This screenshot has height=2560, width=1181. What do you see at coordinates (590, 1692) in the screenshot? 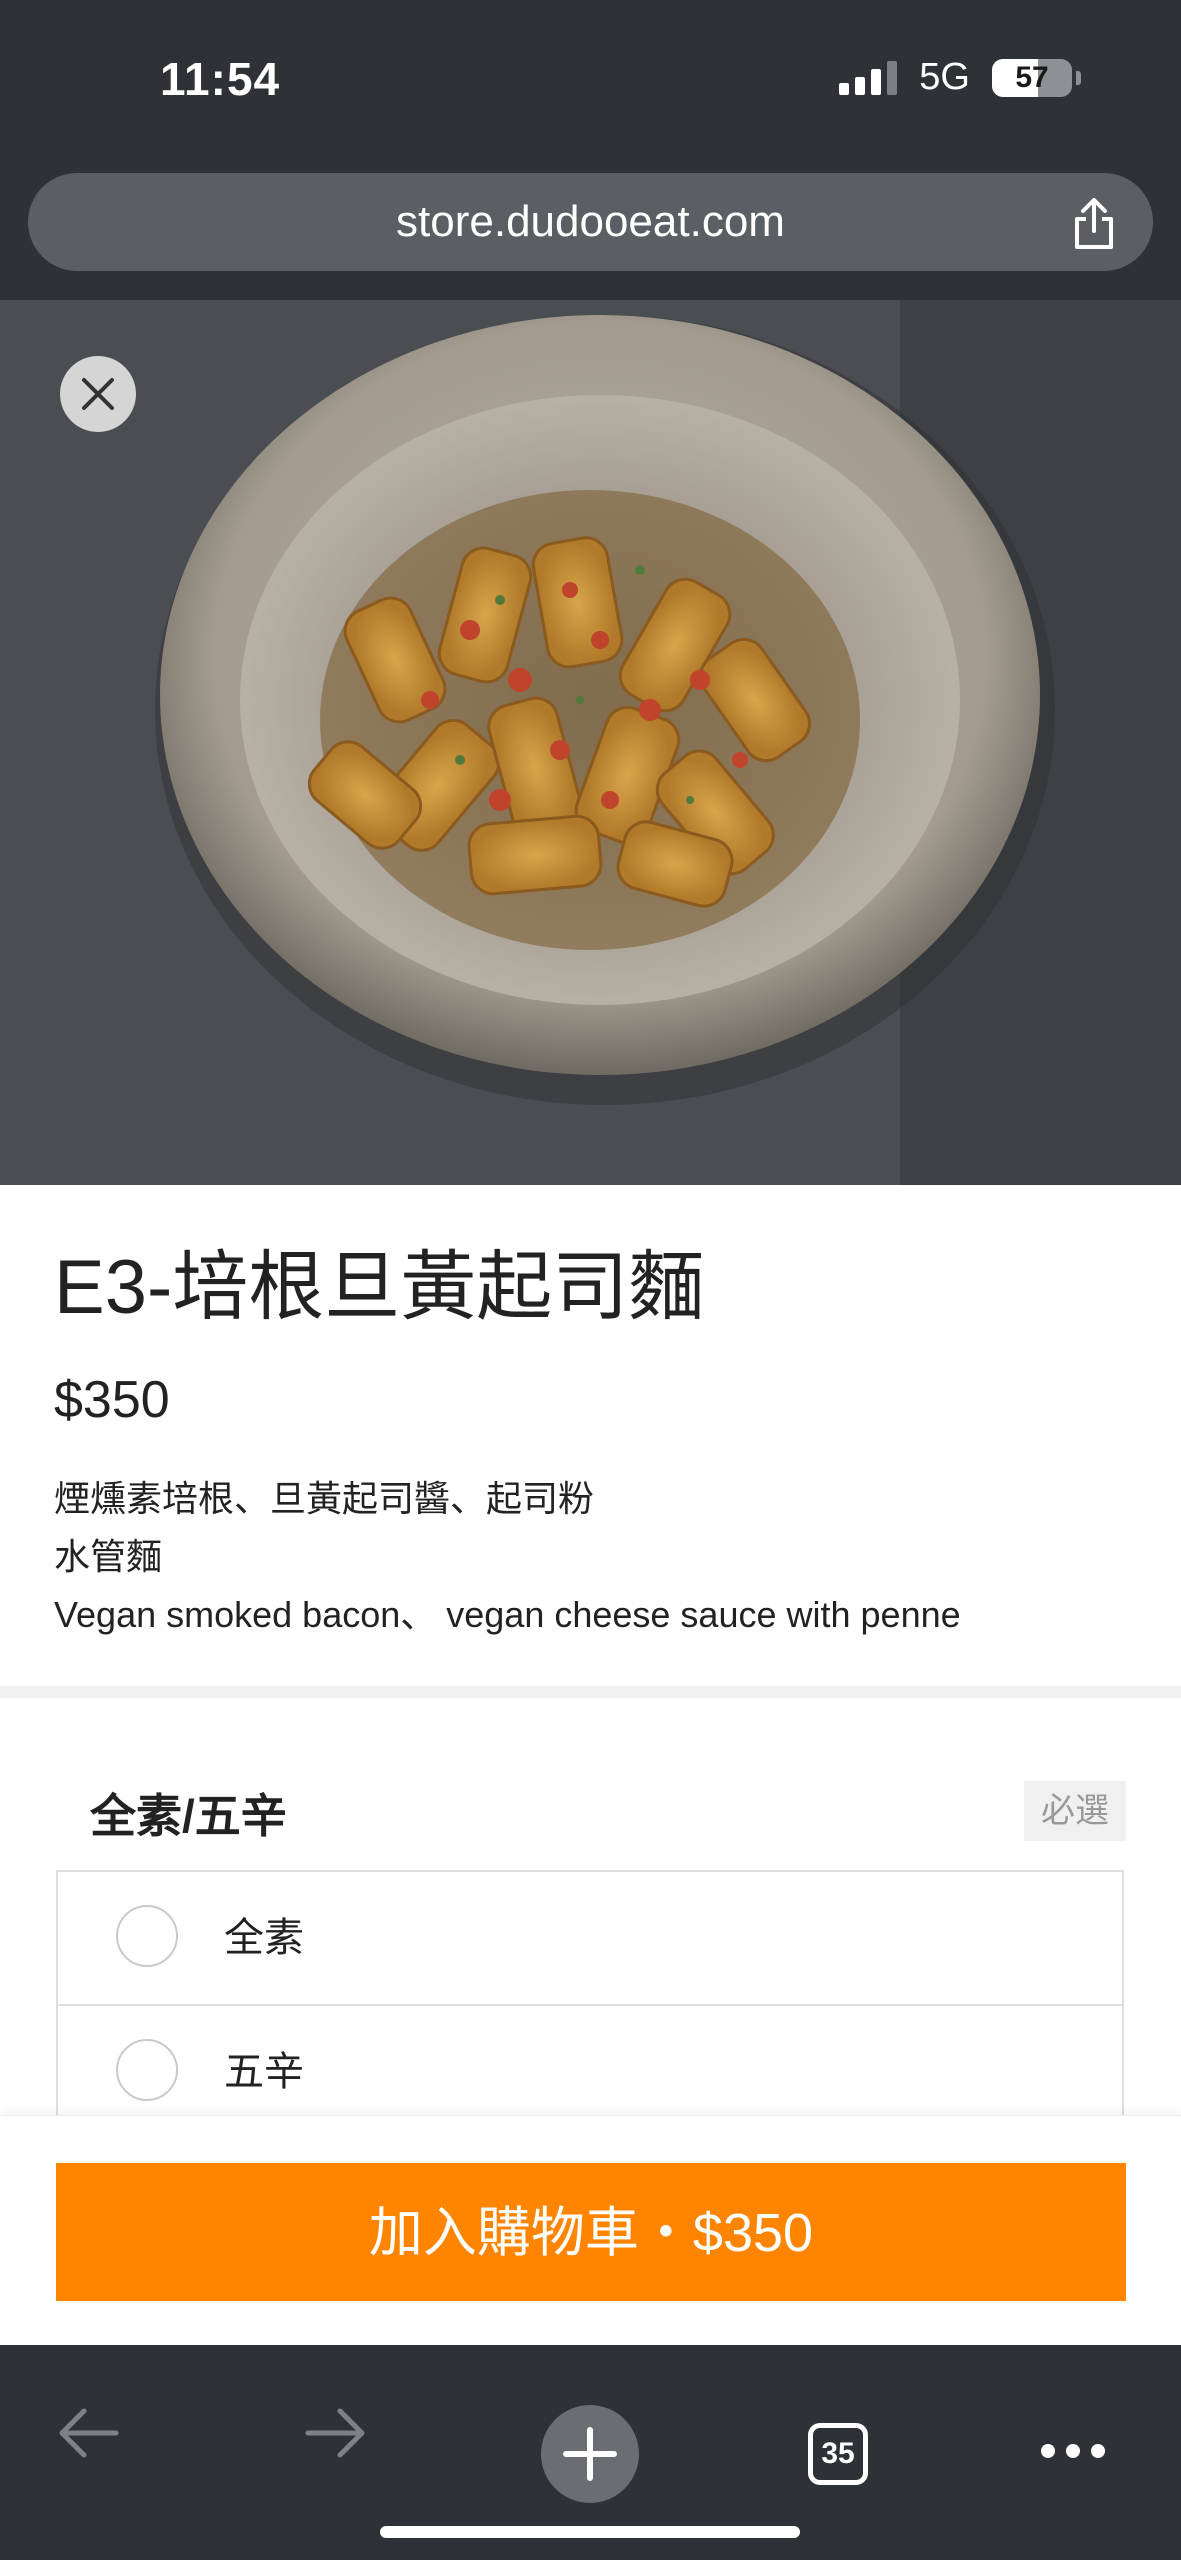
I see `section-divider` at bounding box center [590, 1692].